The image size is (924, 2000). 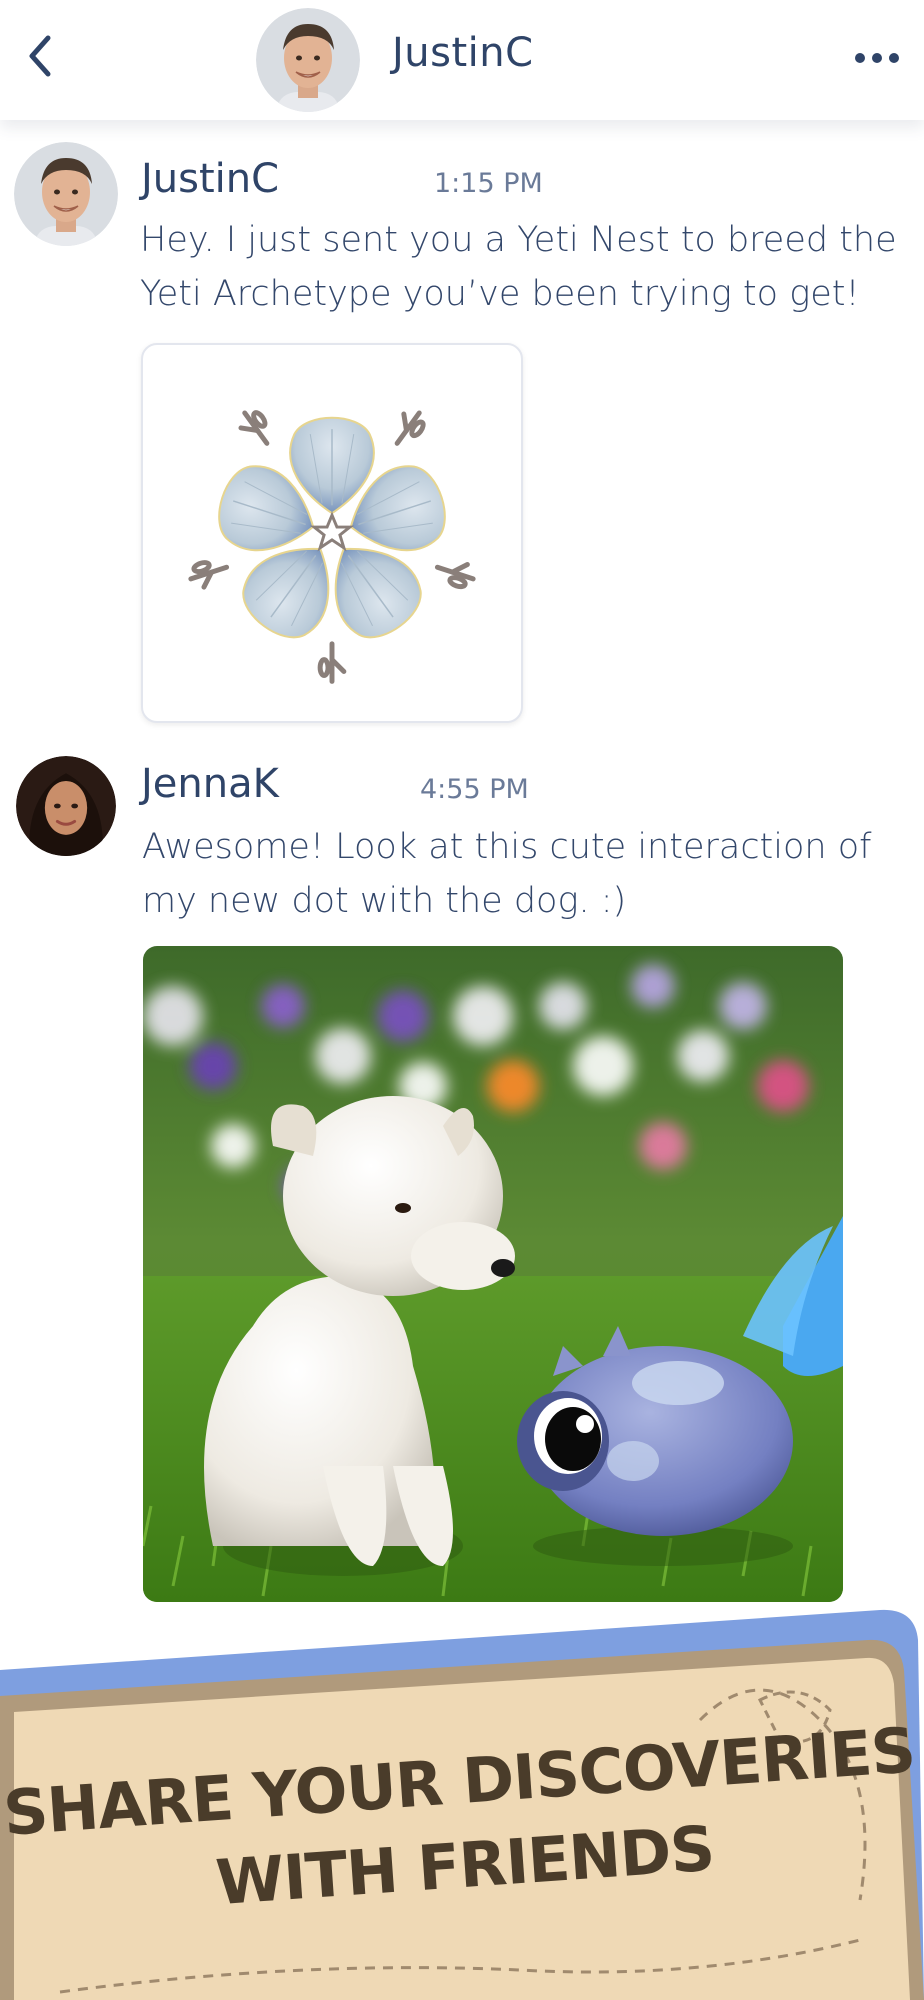 I want to click on message-line: my new dot with the dog. :), so click(x=384, y=901).